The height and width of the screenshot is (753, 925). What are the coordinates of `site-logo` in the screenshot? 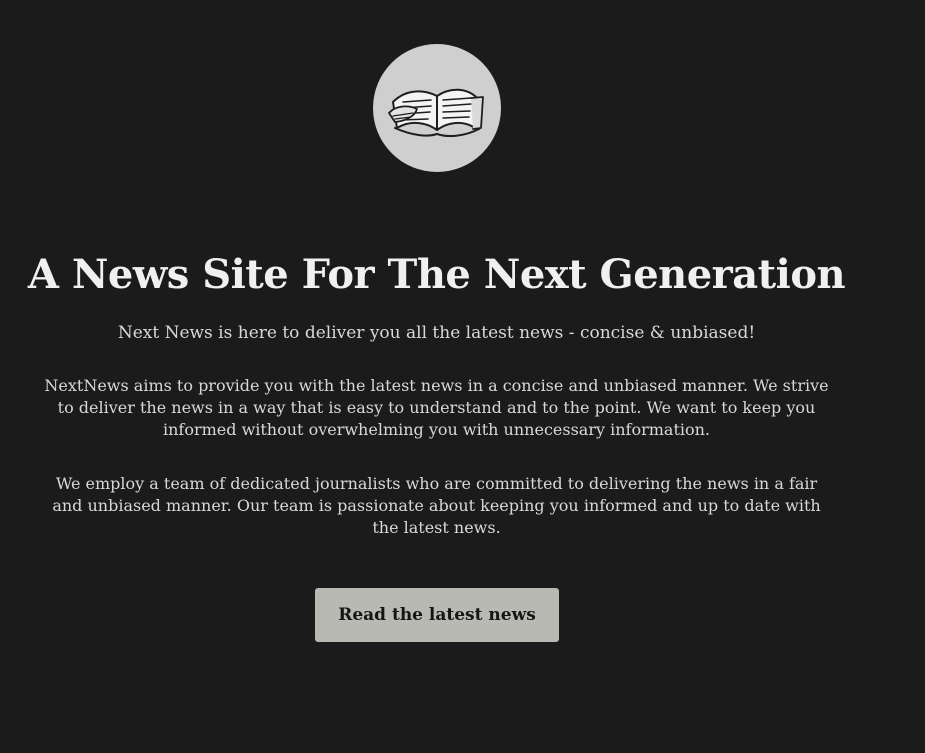 It's located at (437, 108).